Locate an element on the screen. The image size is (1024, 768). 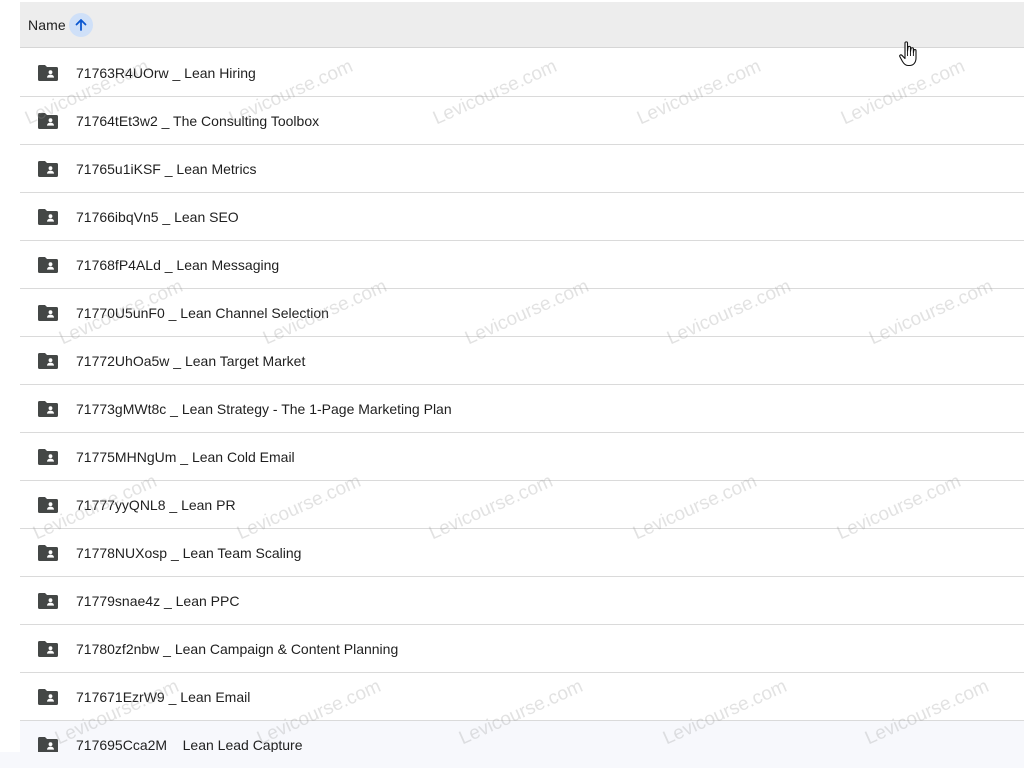
folder-name: 717695Cca2M _ Lean Lead Capture is located at coordinates (189, 745).